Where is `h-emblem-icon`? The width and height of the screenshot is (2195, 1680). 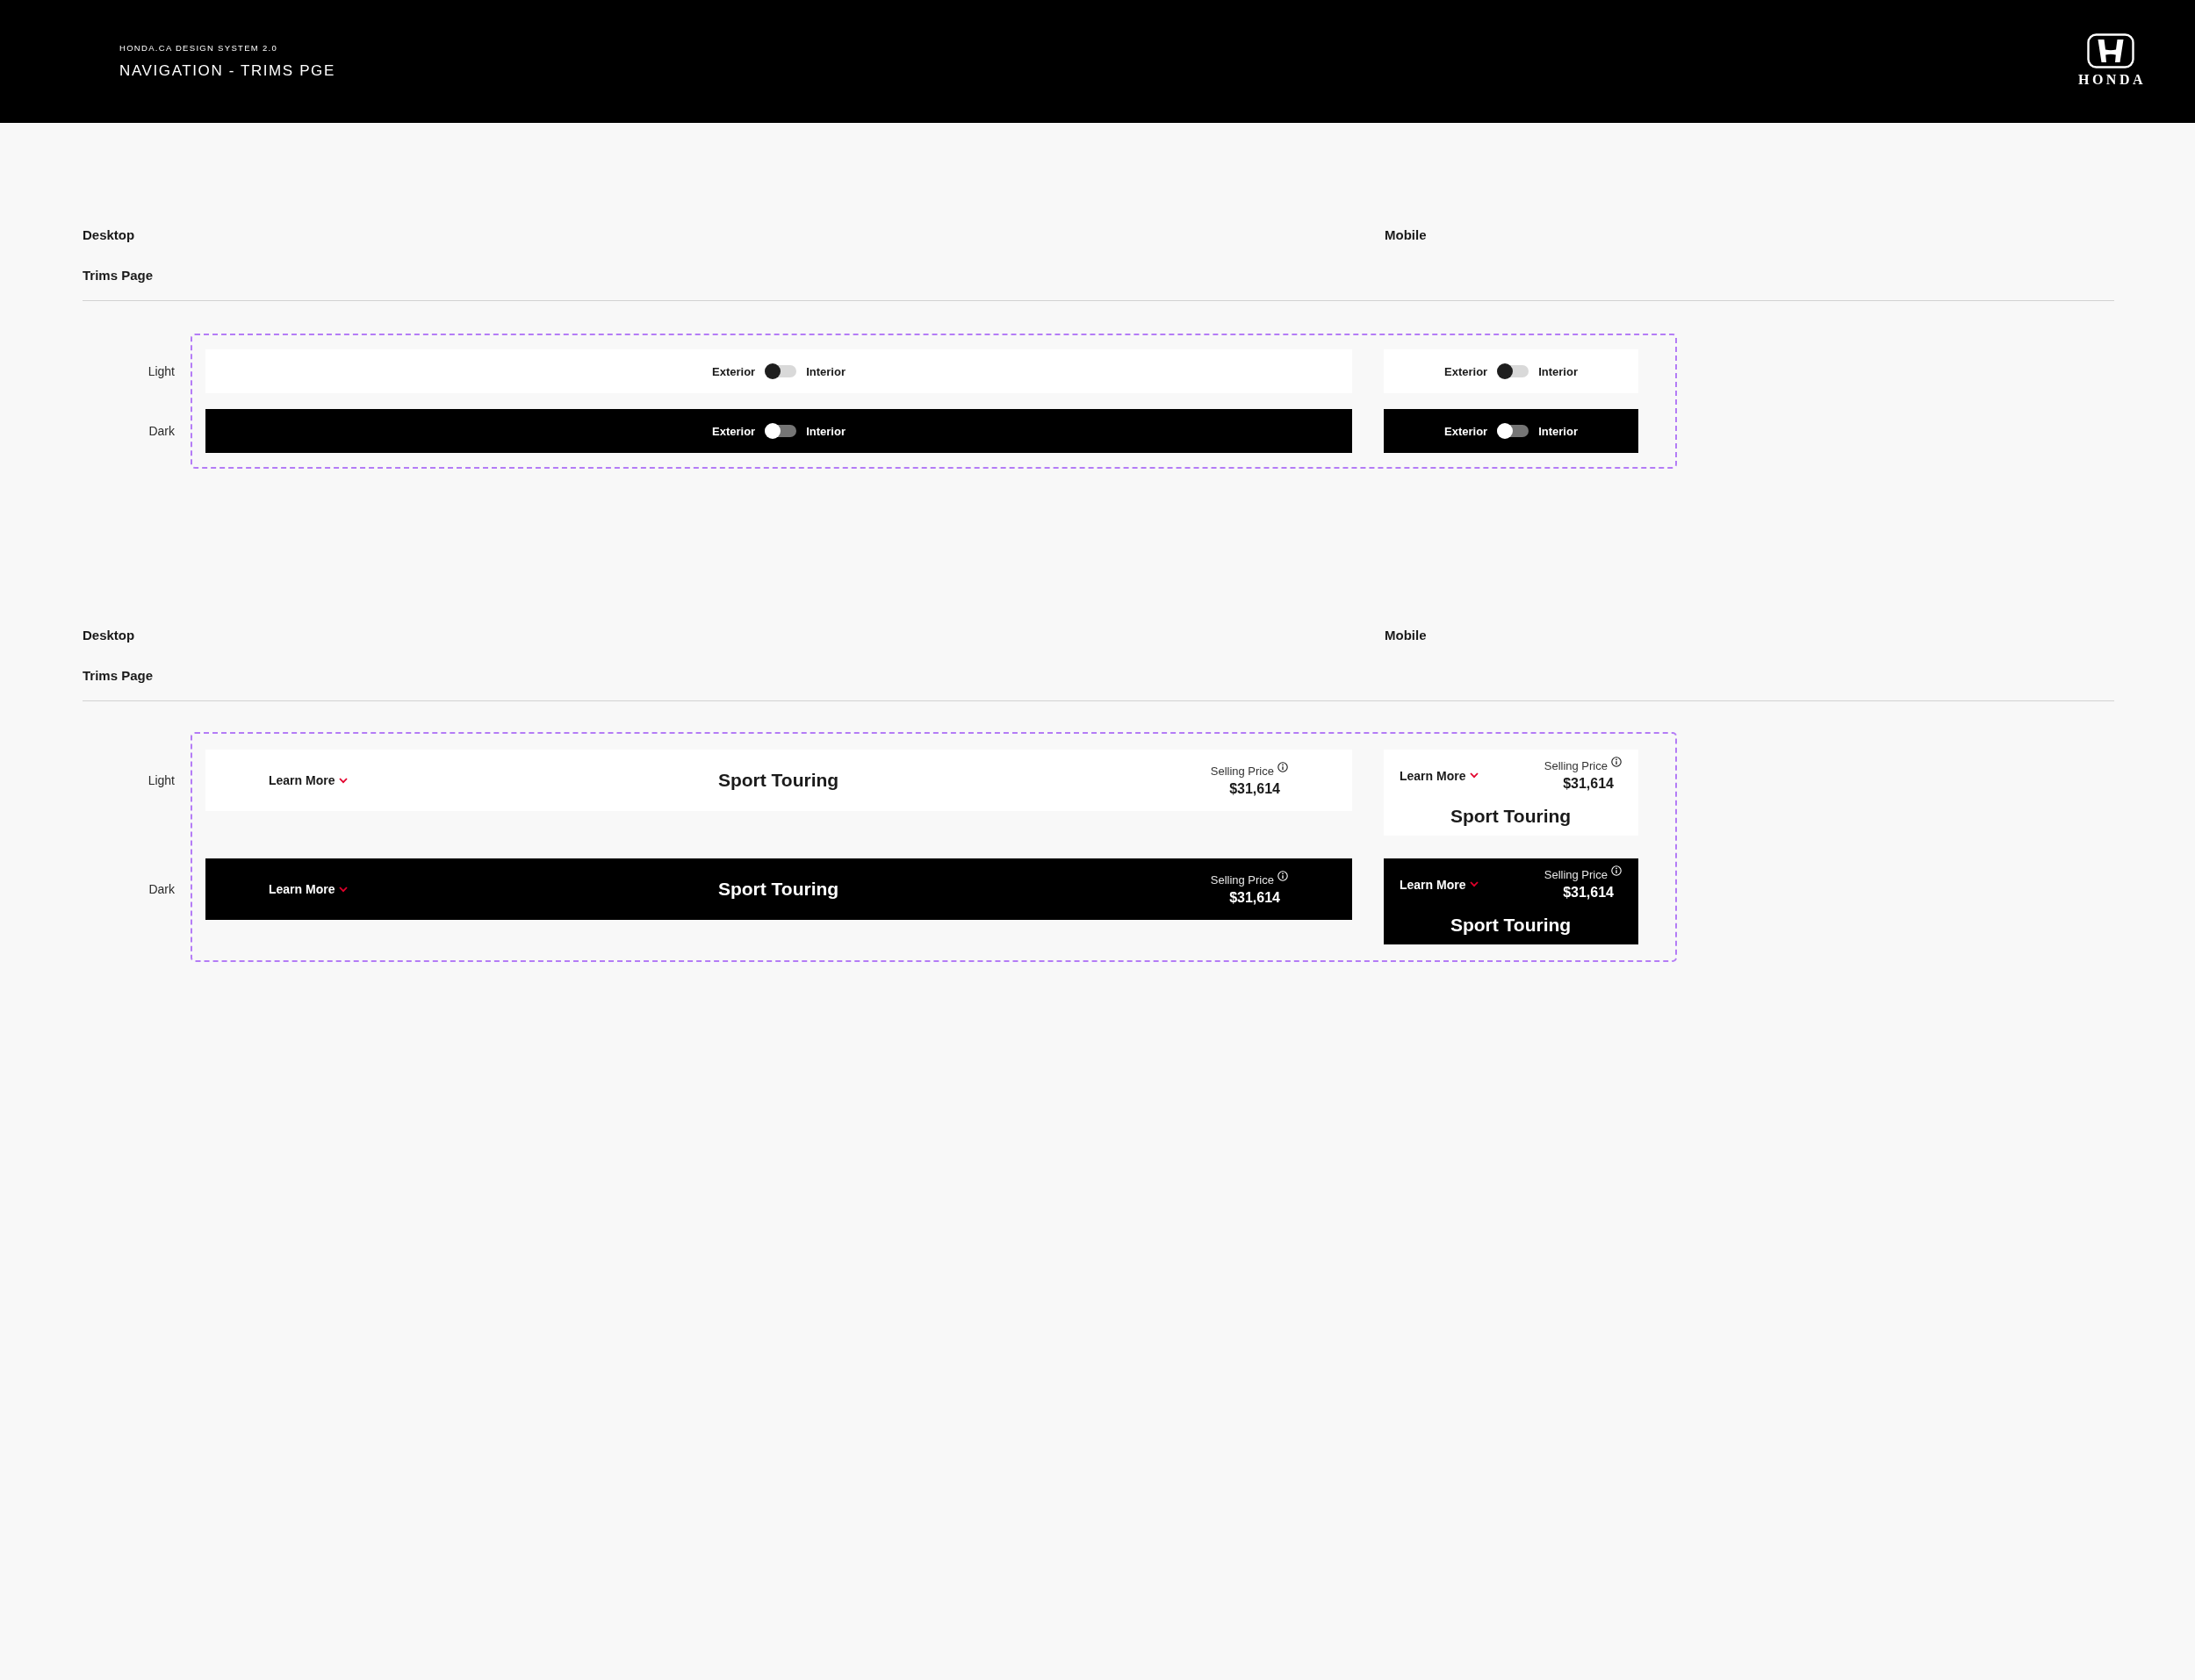 h-emblem-icon is located at coordinates (2110, 50).